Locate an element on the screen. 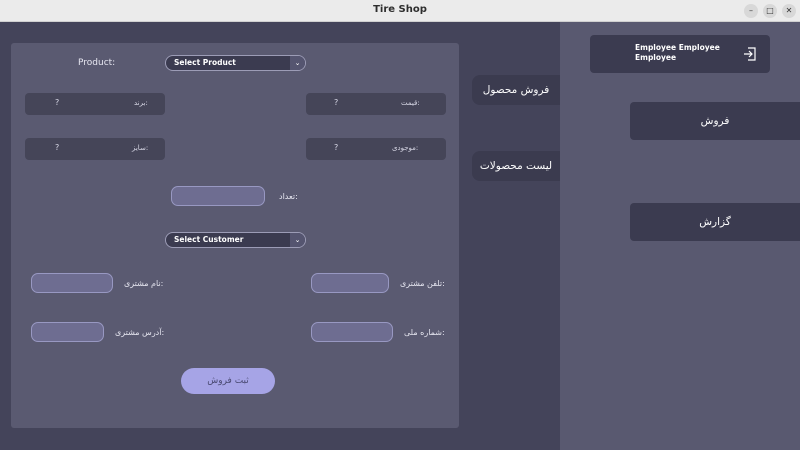  window-title: Tire Shop is located at coordinates (400, 9).